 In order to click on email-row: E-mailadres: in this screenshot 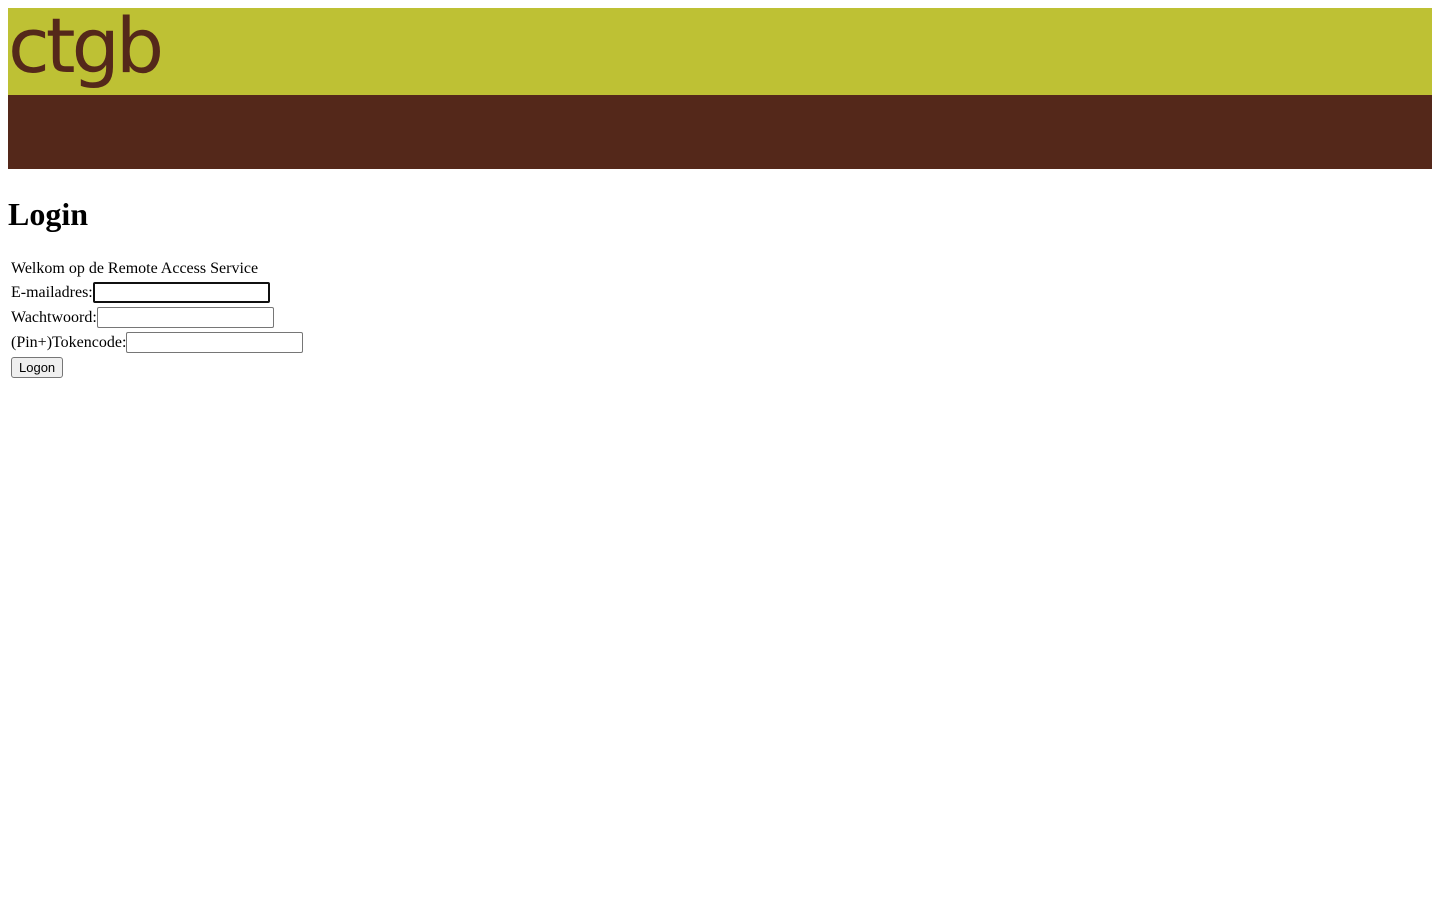, I will do `click(157, 292)`.